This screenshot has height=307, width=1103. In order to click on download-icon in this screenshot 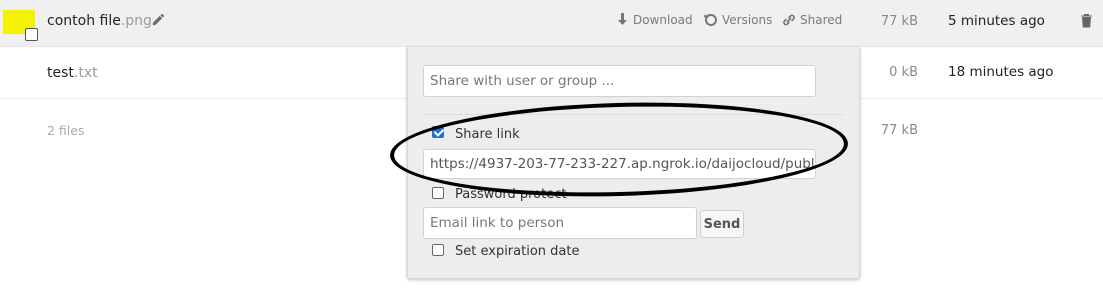, I will do `click(622, 19)`.